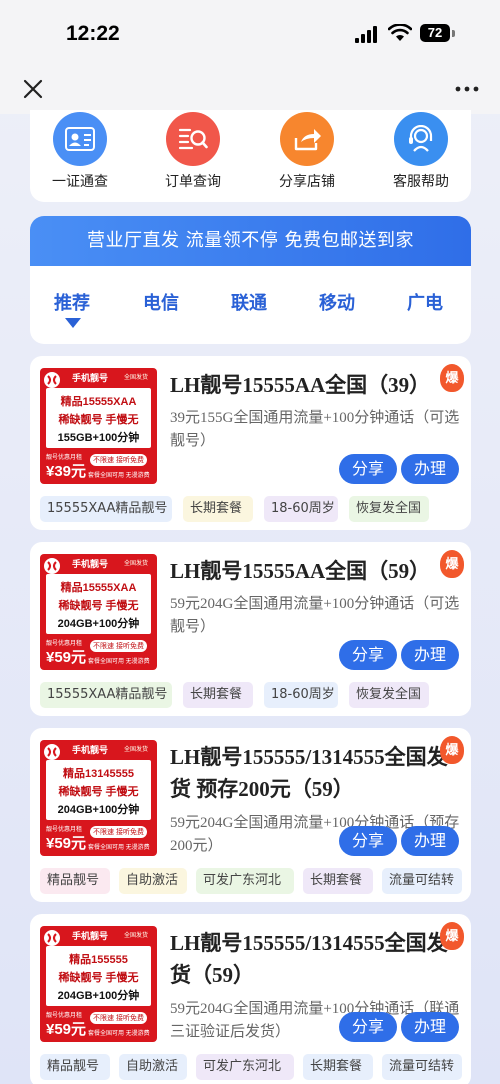 Image resolution: width=500 pixels, height=1084 pixels. What do you see at coordinates (250, 280) in the screenshot?
I see `promo-card: 营业厅直发 流量领不停 免费包邮送到家 推荐 电信 联通 移动 广电` at bounding box center [250, 280].